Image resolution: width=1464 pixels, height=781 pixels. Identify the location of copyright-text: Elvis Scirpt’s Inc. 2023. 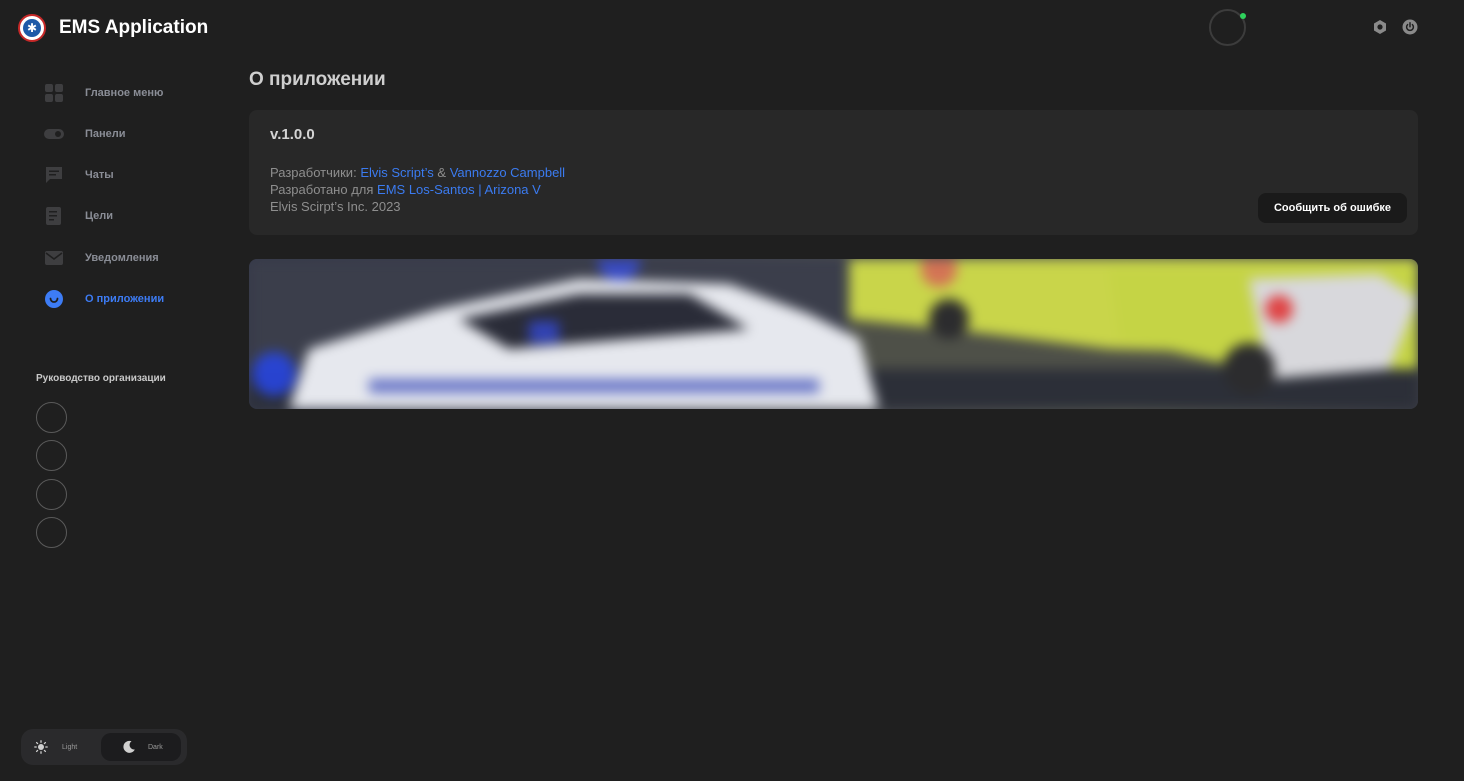
(335, 206).